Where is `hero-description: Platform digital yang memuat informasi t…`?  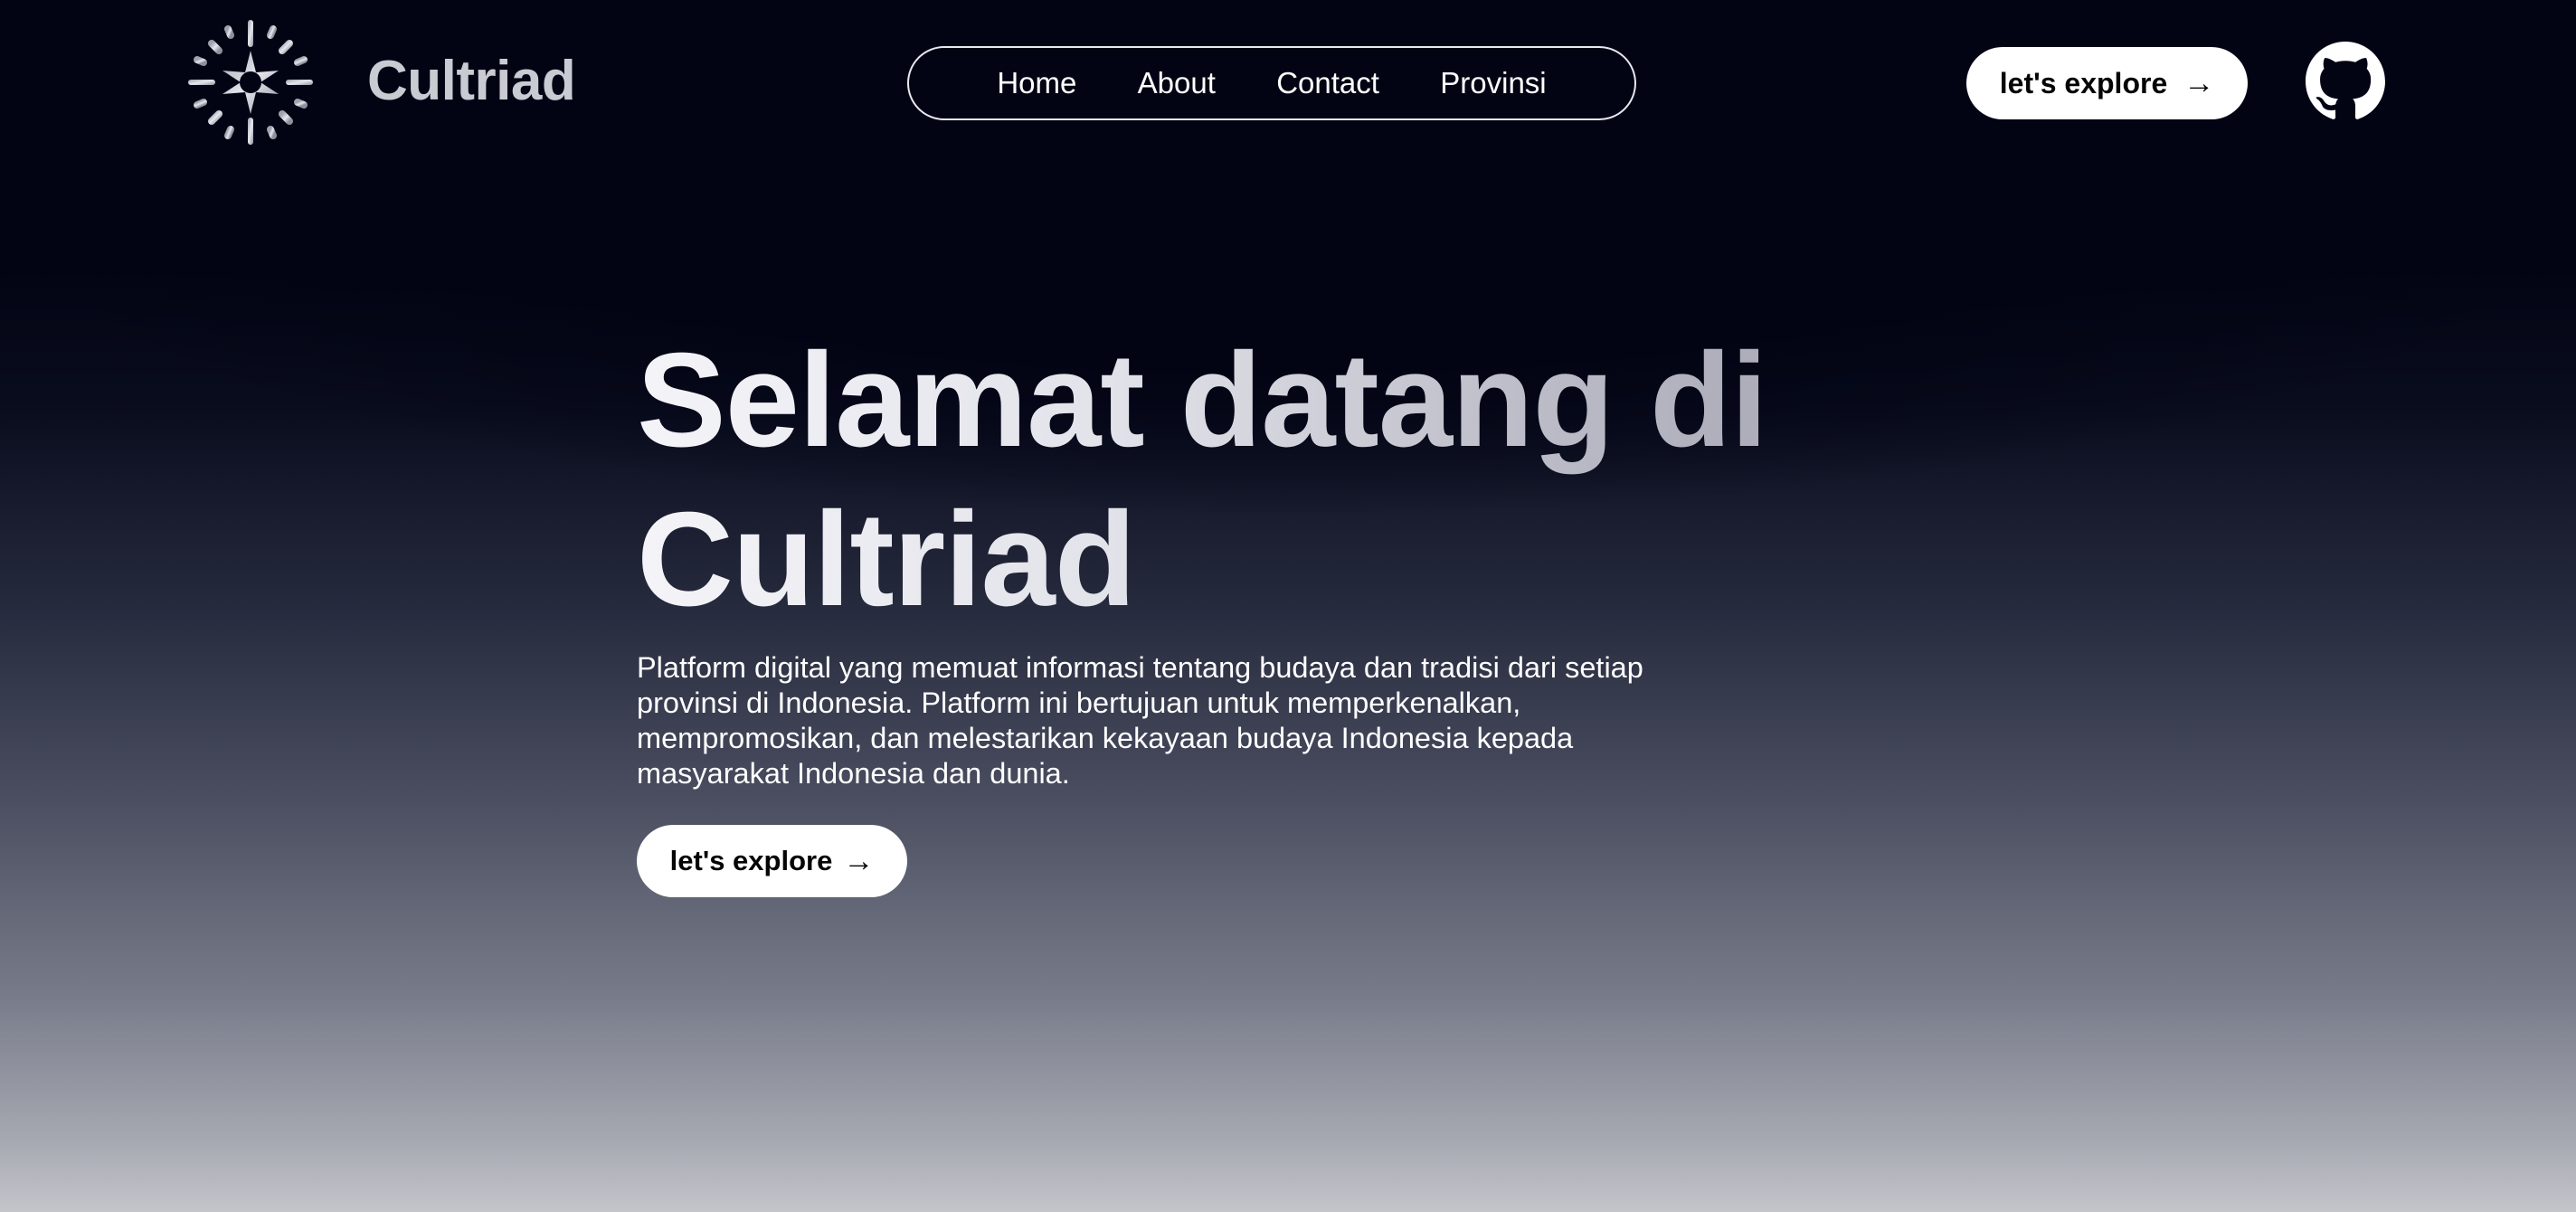 hero-description: Platform digital yang memuat informasi t… is located at coordinates (1140, 720).